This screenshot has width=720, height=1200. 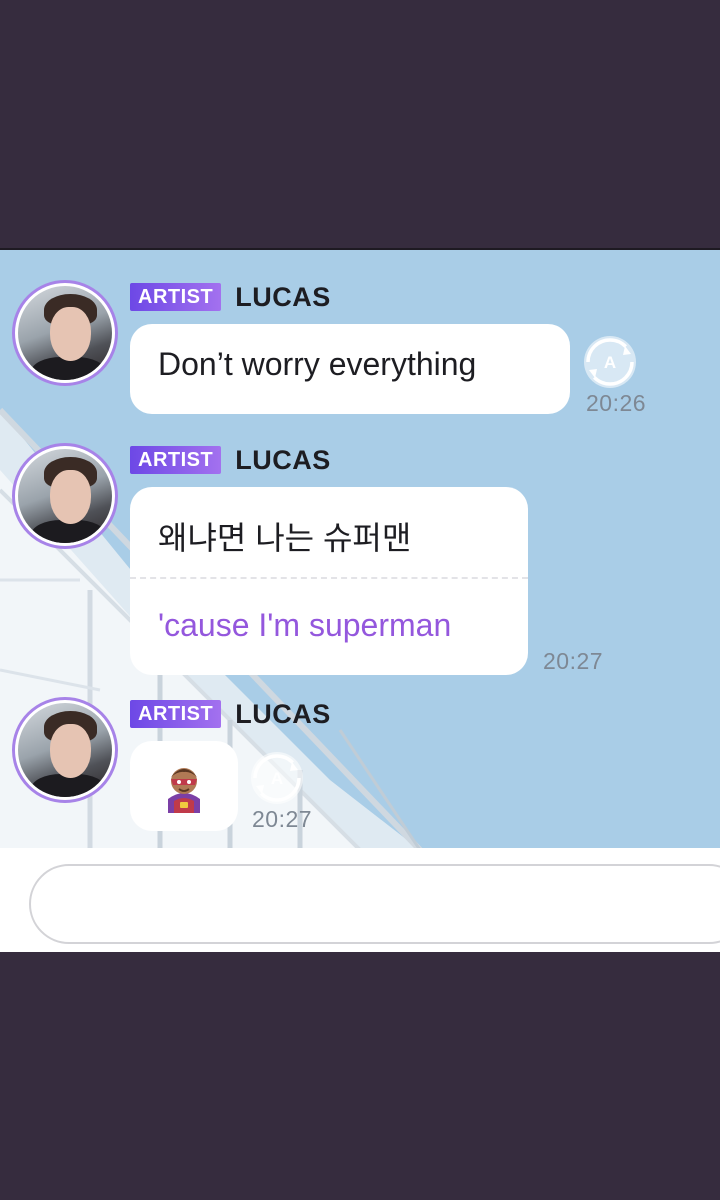 I want to click on message-bubble-translated: 왜냐면 나는 슈퍼맨 'cause I'm superman, so click(x=329, y=581).